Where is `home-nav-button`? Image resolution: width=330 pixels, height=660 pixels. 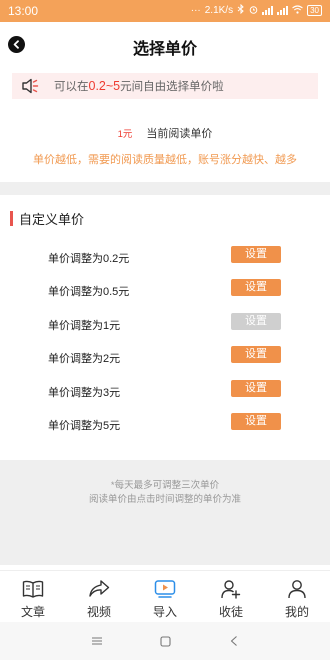 home-nav-button is located at coordinates (165, 641).